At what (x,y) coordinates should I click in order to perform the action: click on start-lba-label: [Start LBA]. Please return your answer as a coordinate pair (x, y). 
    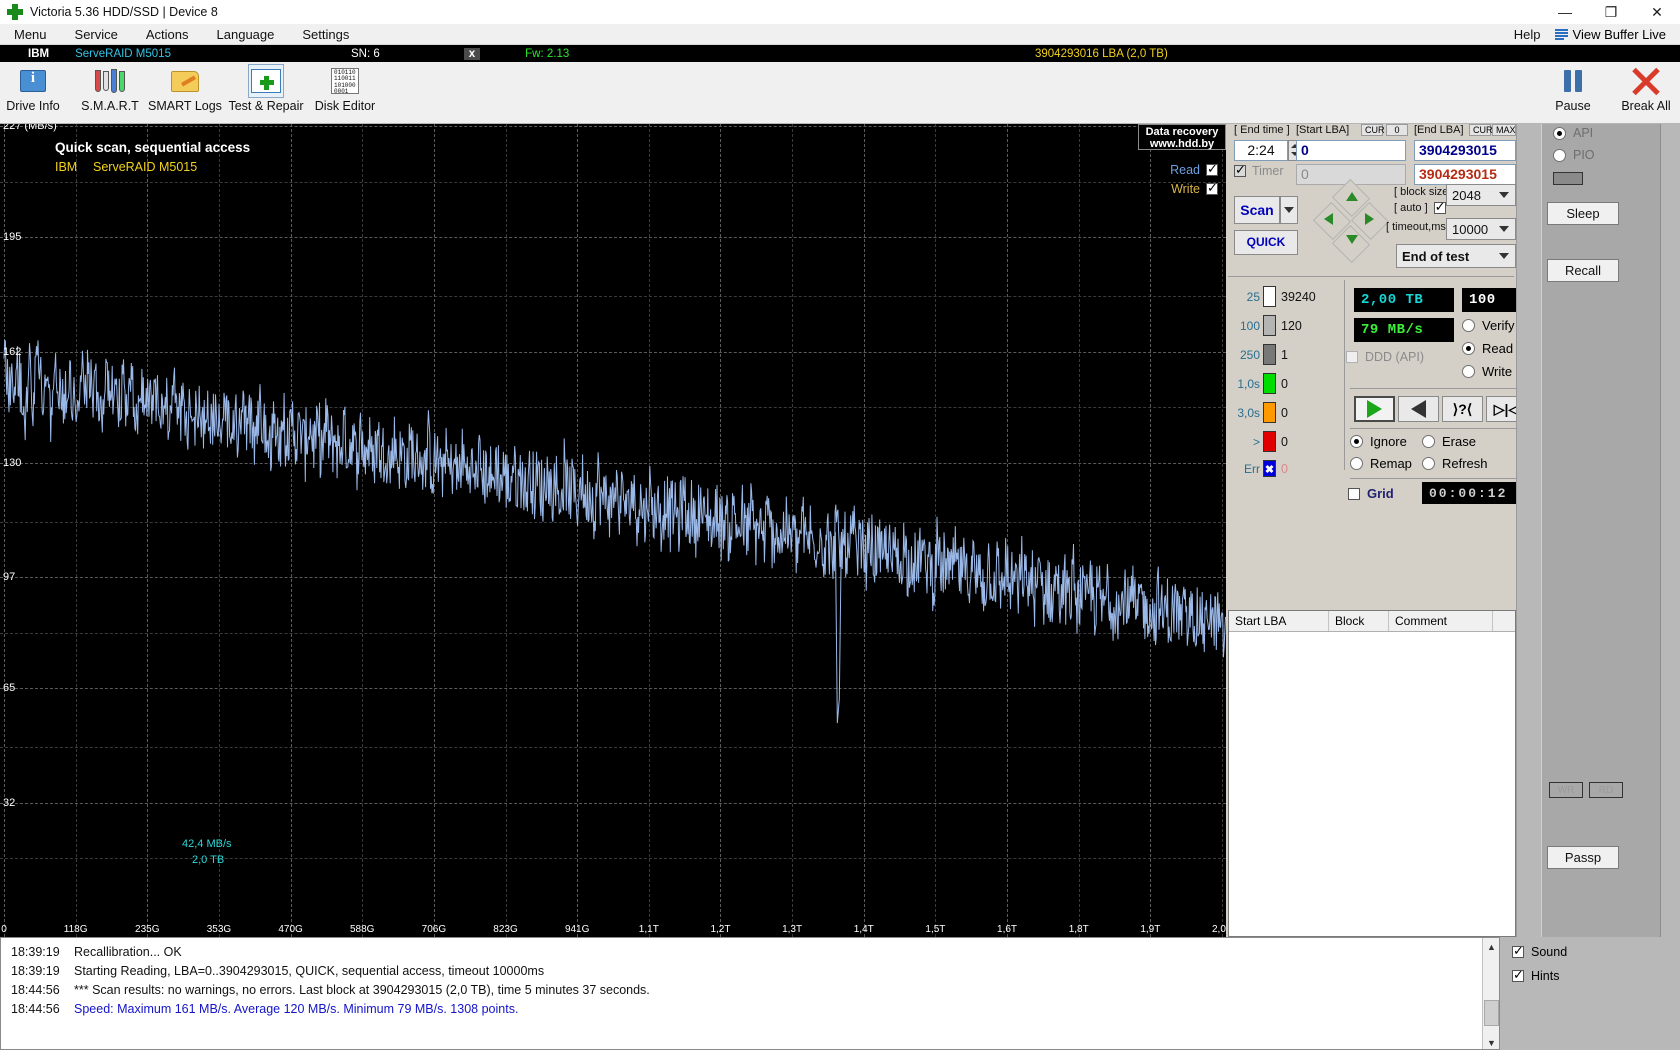
    Looking at the image, I should click on (1323, 130).